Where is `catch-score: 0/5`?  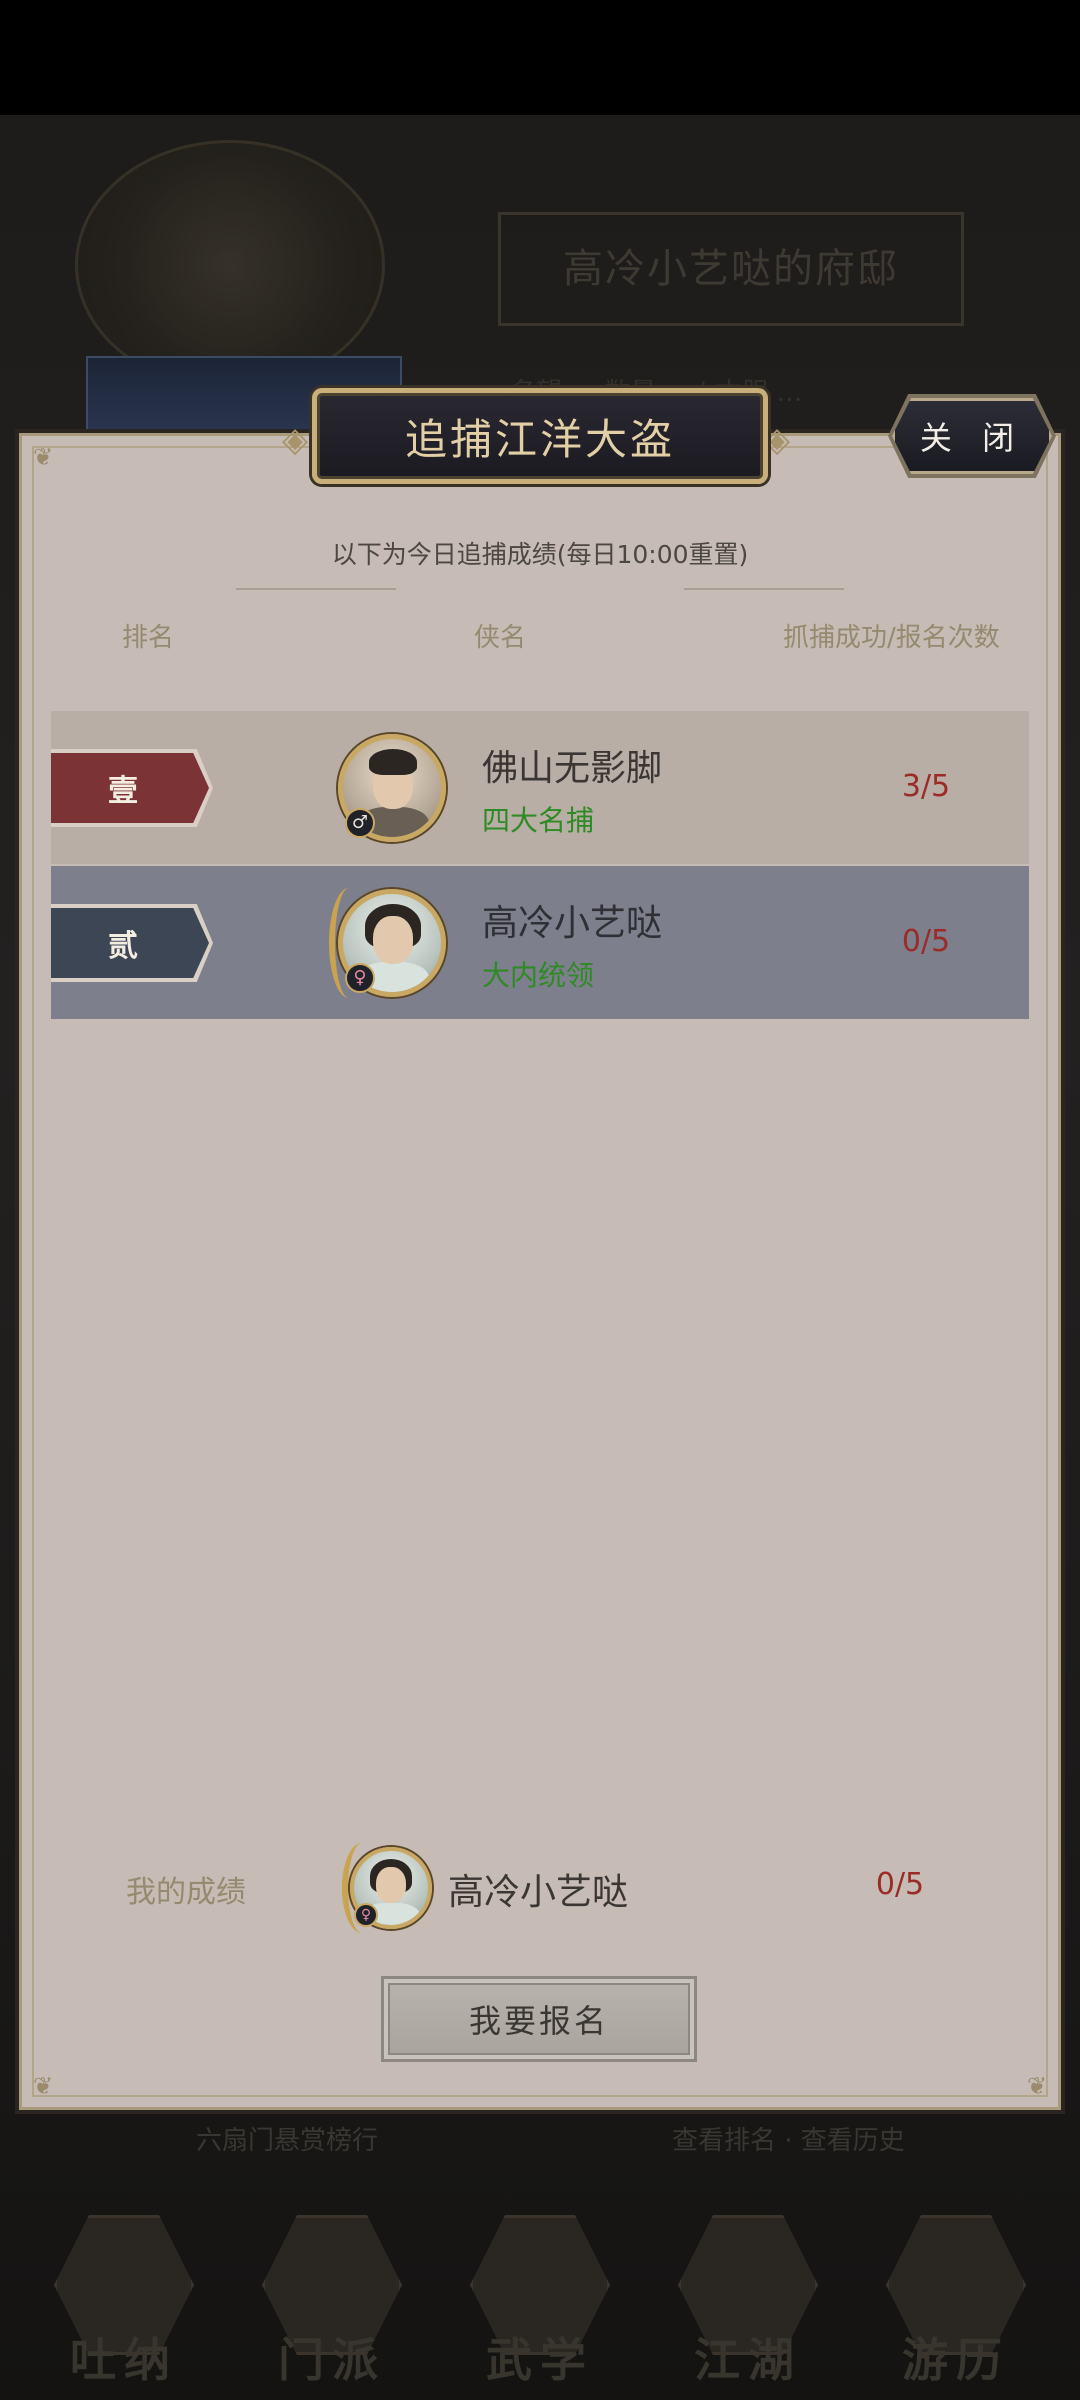
catch-score: 0/5 is located at coordinates (926, 941).